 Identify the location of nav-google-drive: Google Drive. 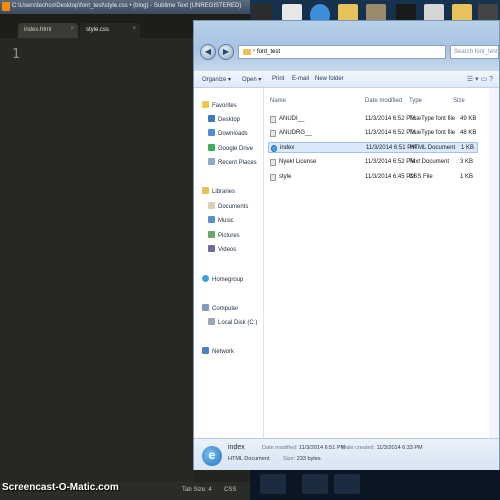
(230, 148).